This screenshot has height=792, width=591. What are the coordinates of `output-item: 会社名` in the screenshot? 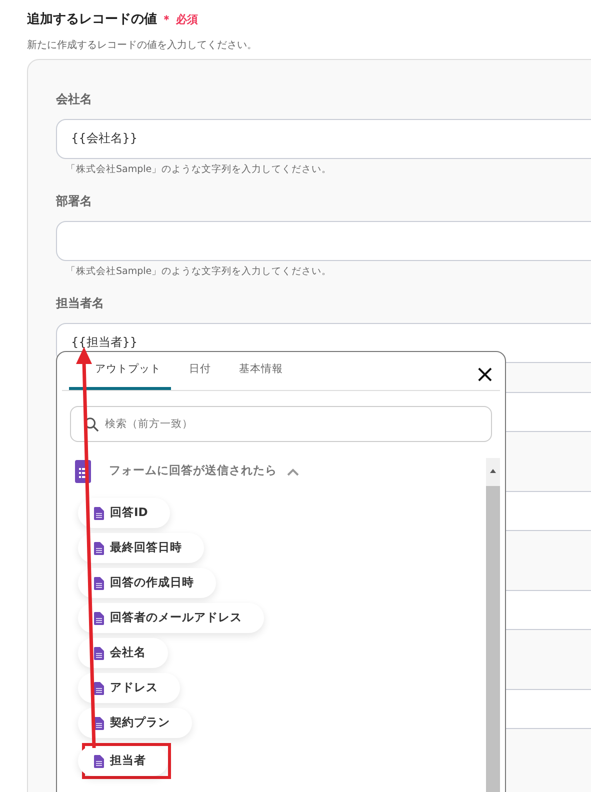 It's located at (123, 653).